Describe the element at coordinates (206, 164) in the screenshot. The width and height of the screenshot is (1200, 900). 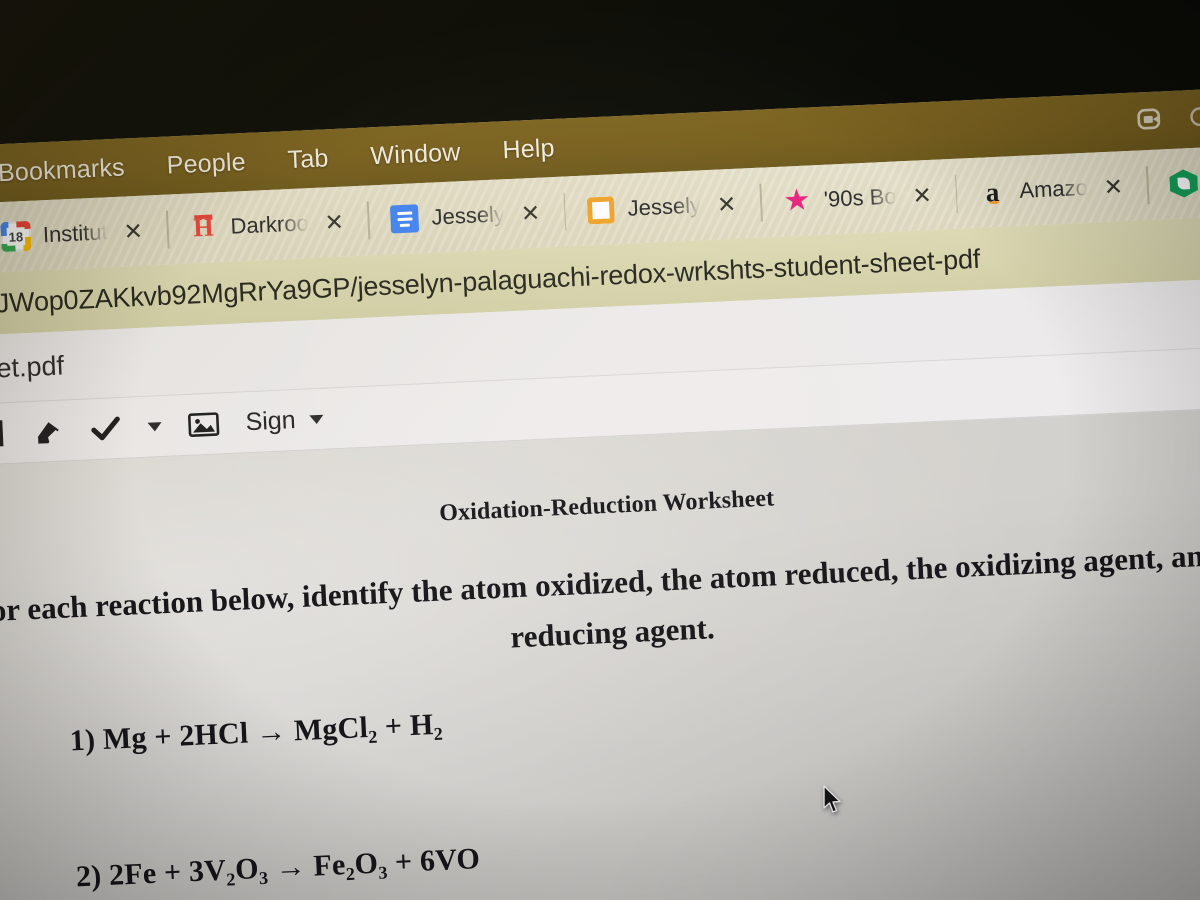
I see `menubar-item-people: People` at that location.